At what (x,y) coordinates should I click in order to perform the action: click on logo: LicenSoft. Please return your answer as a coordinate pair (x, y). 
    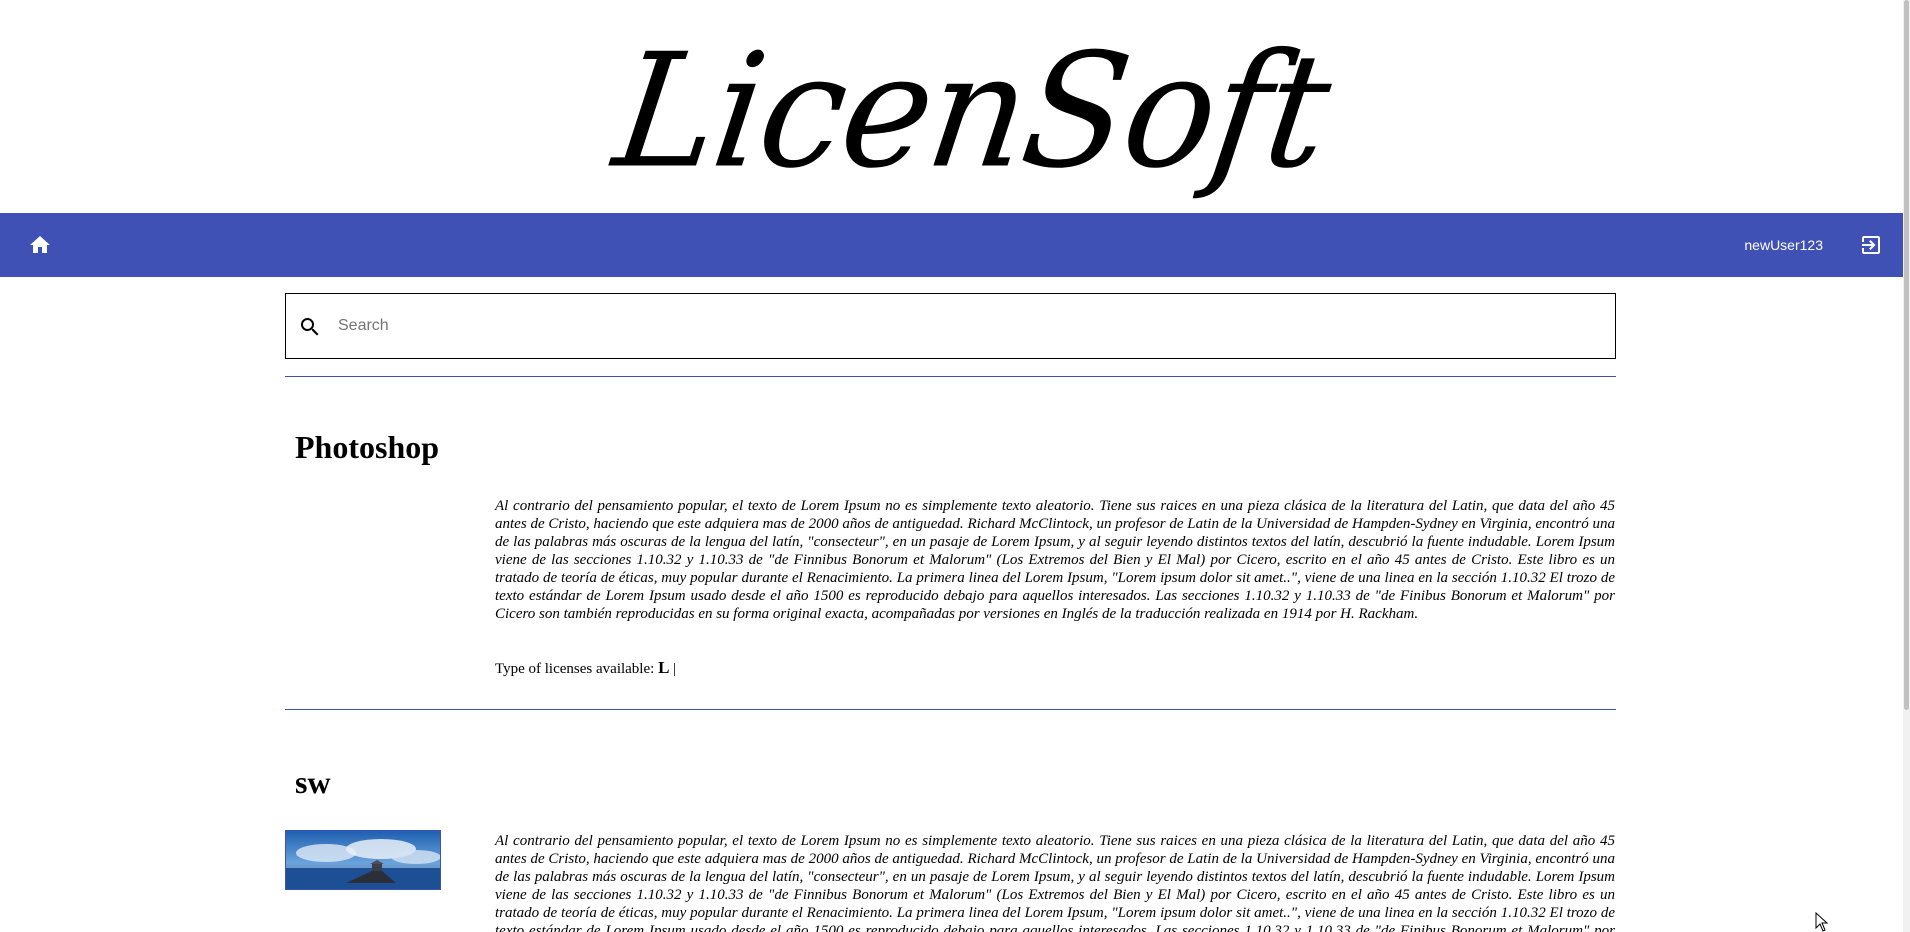
    Looking at the image, I should click on (971, 111).